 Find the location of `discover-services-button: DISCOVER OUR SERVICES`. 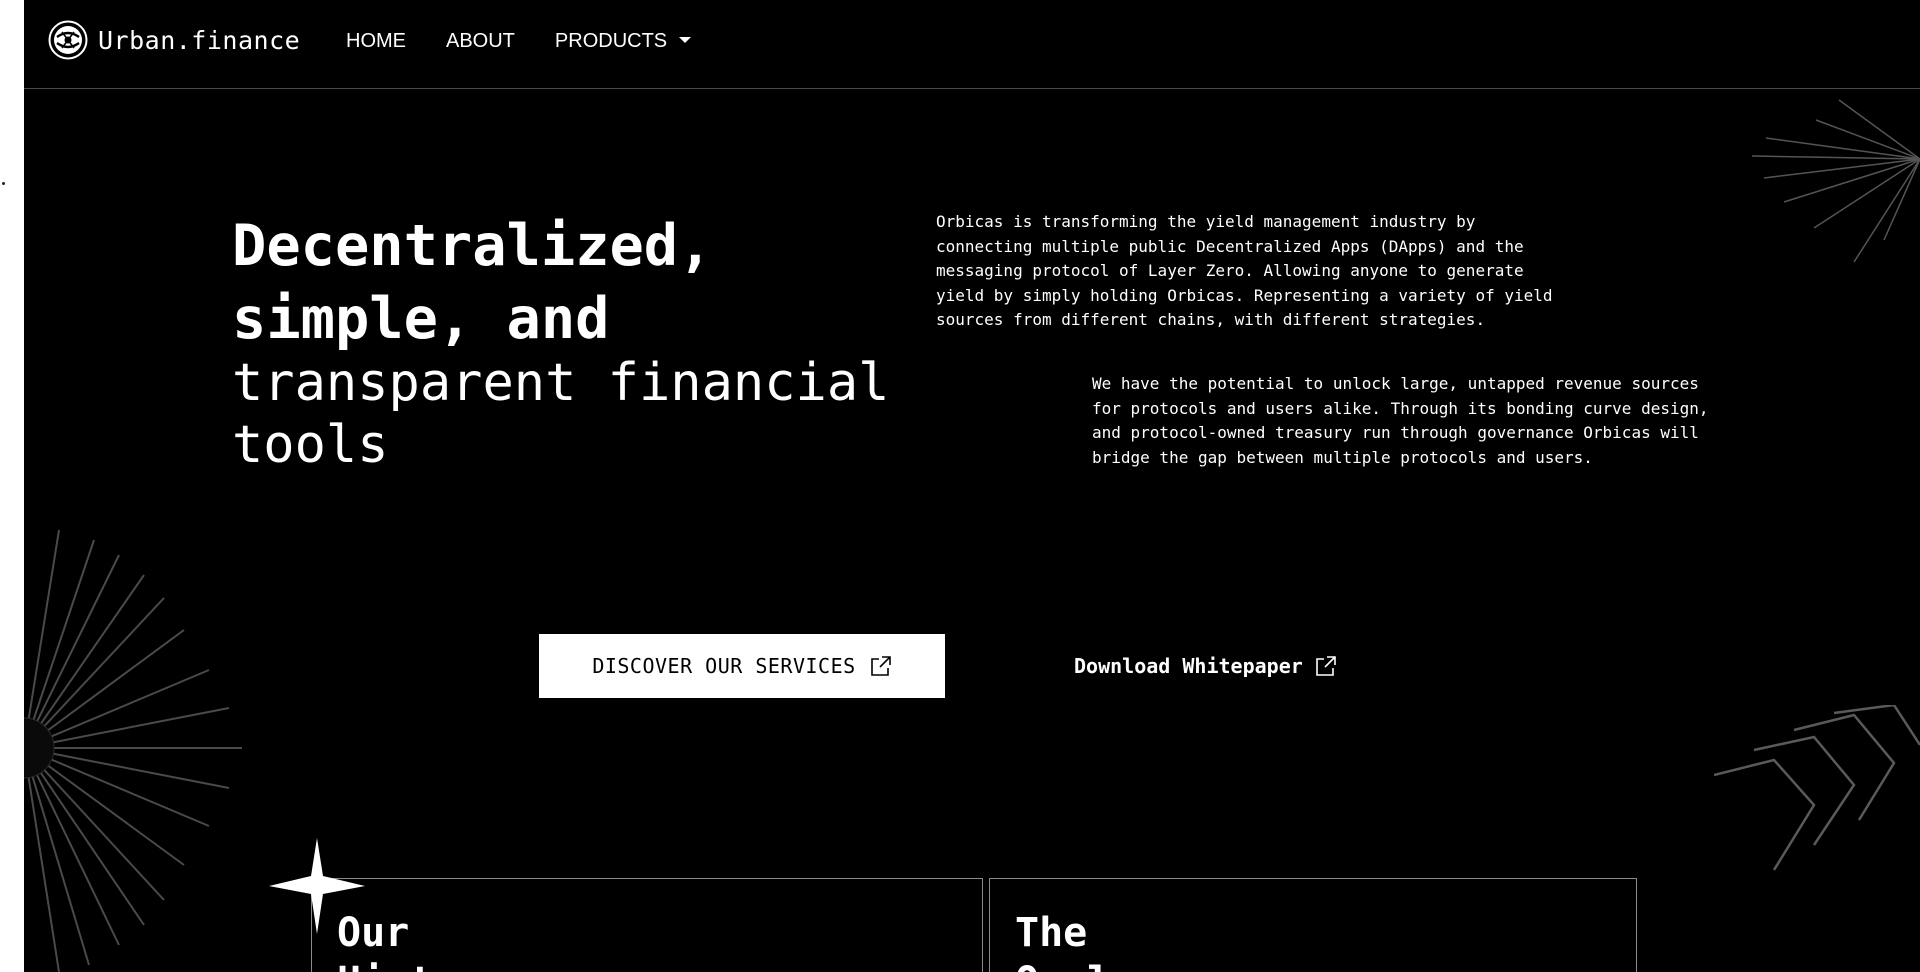

discover-services-button: DISCOVER OUR SERVICES is located at coordinates (742, 666).